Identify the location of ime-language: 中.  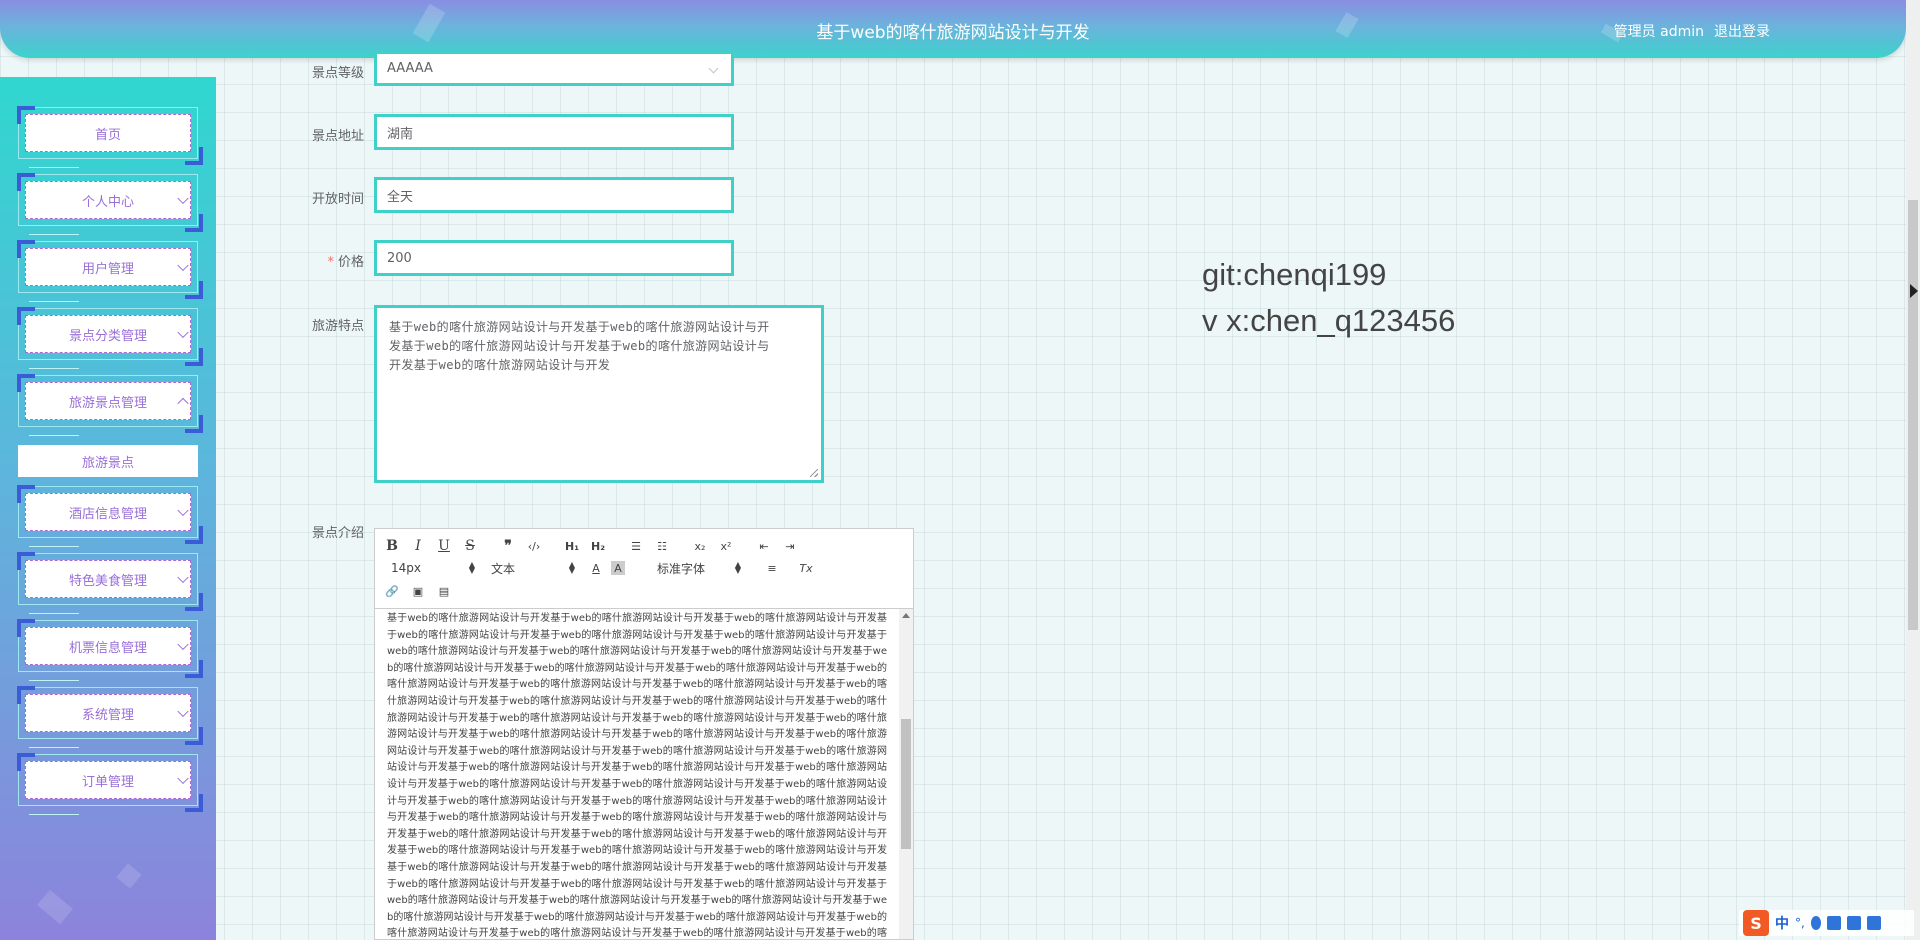
(1782, 923).